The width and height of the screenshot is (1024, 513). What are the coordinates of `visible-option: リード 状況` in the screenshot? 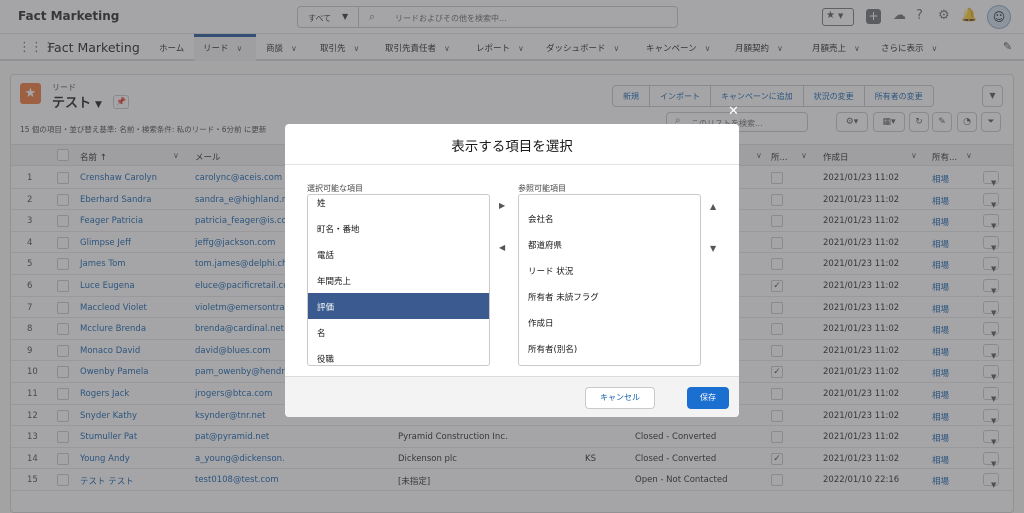 It's located at (609, 270).